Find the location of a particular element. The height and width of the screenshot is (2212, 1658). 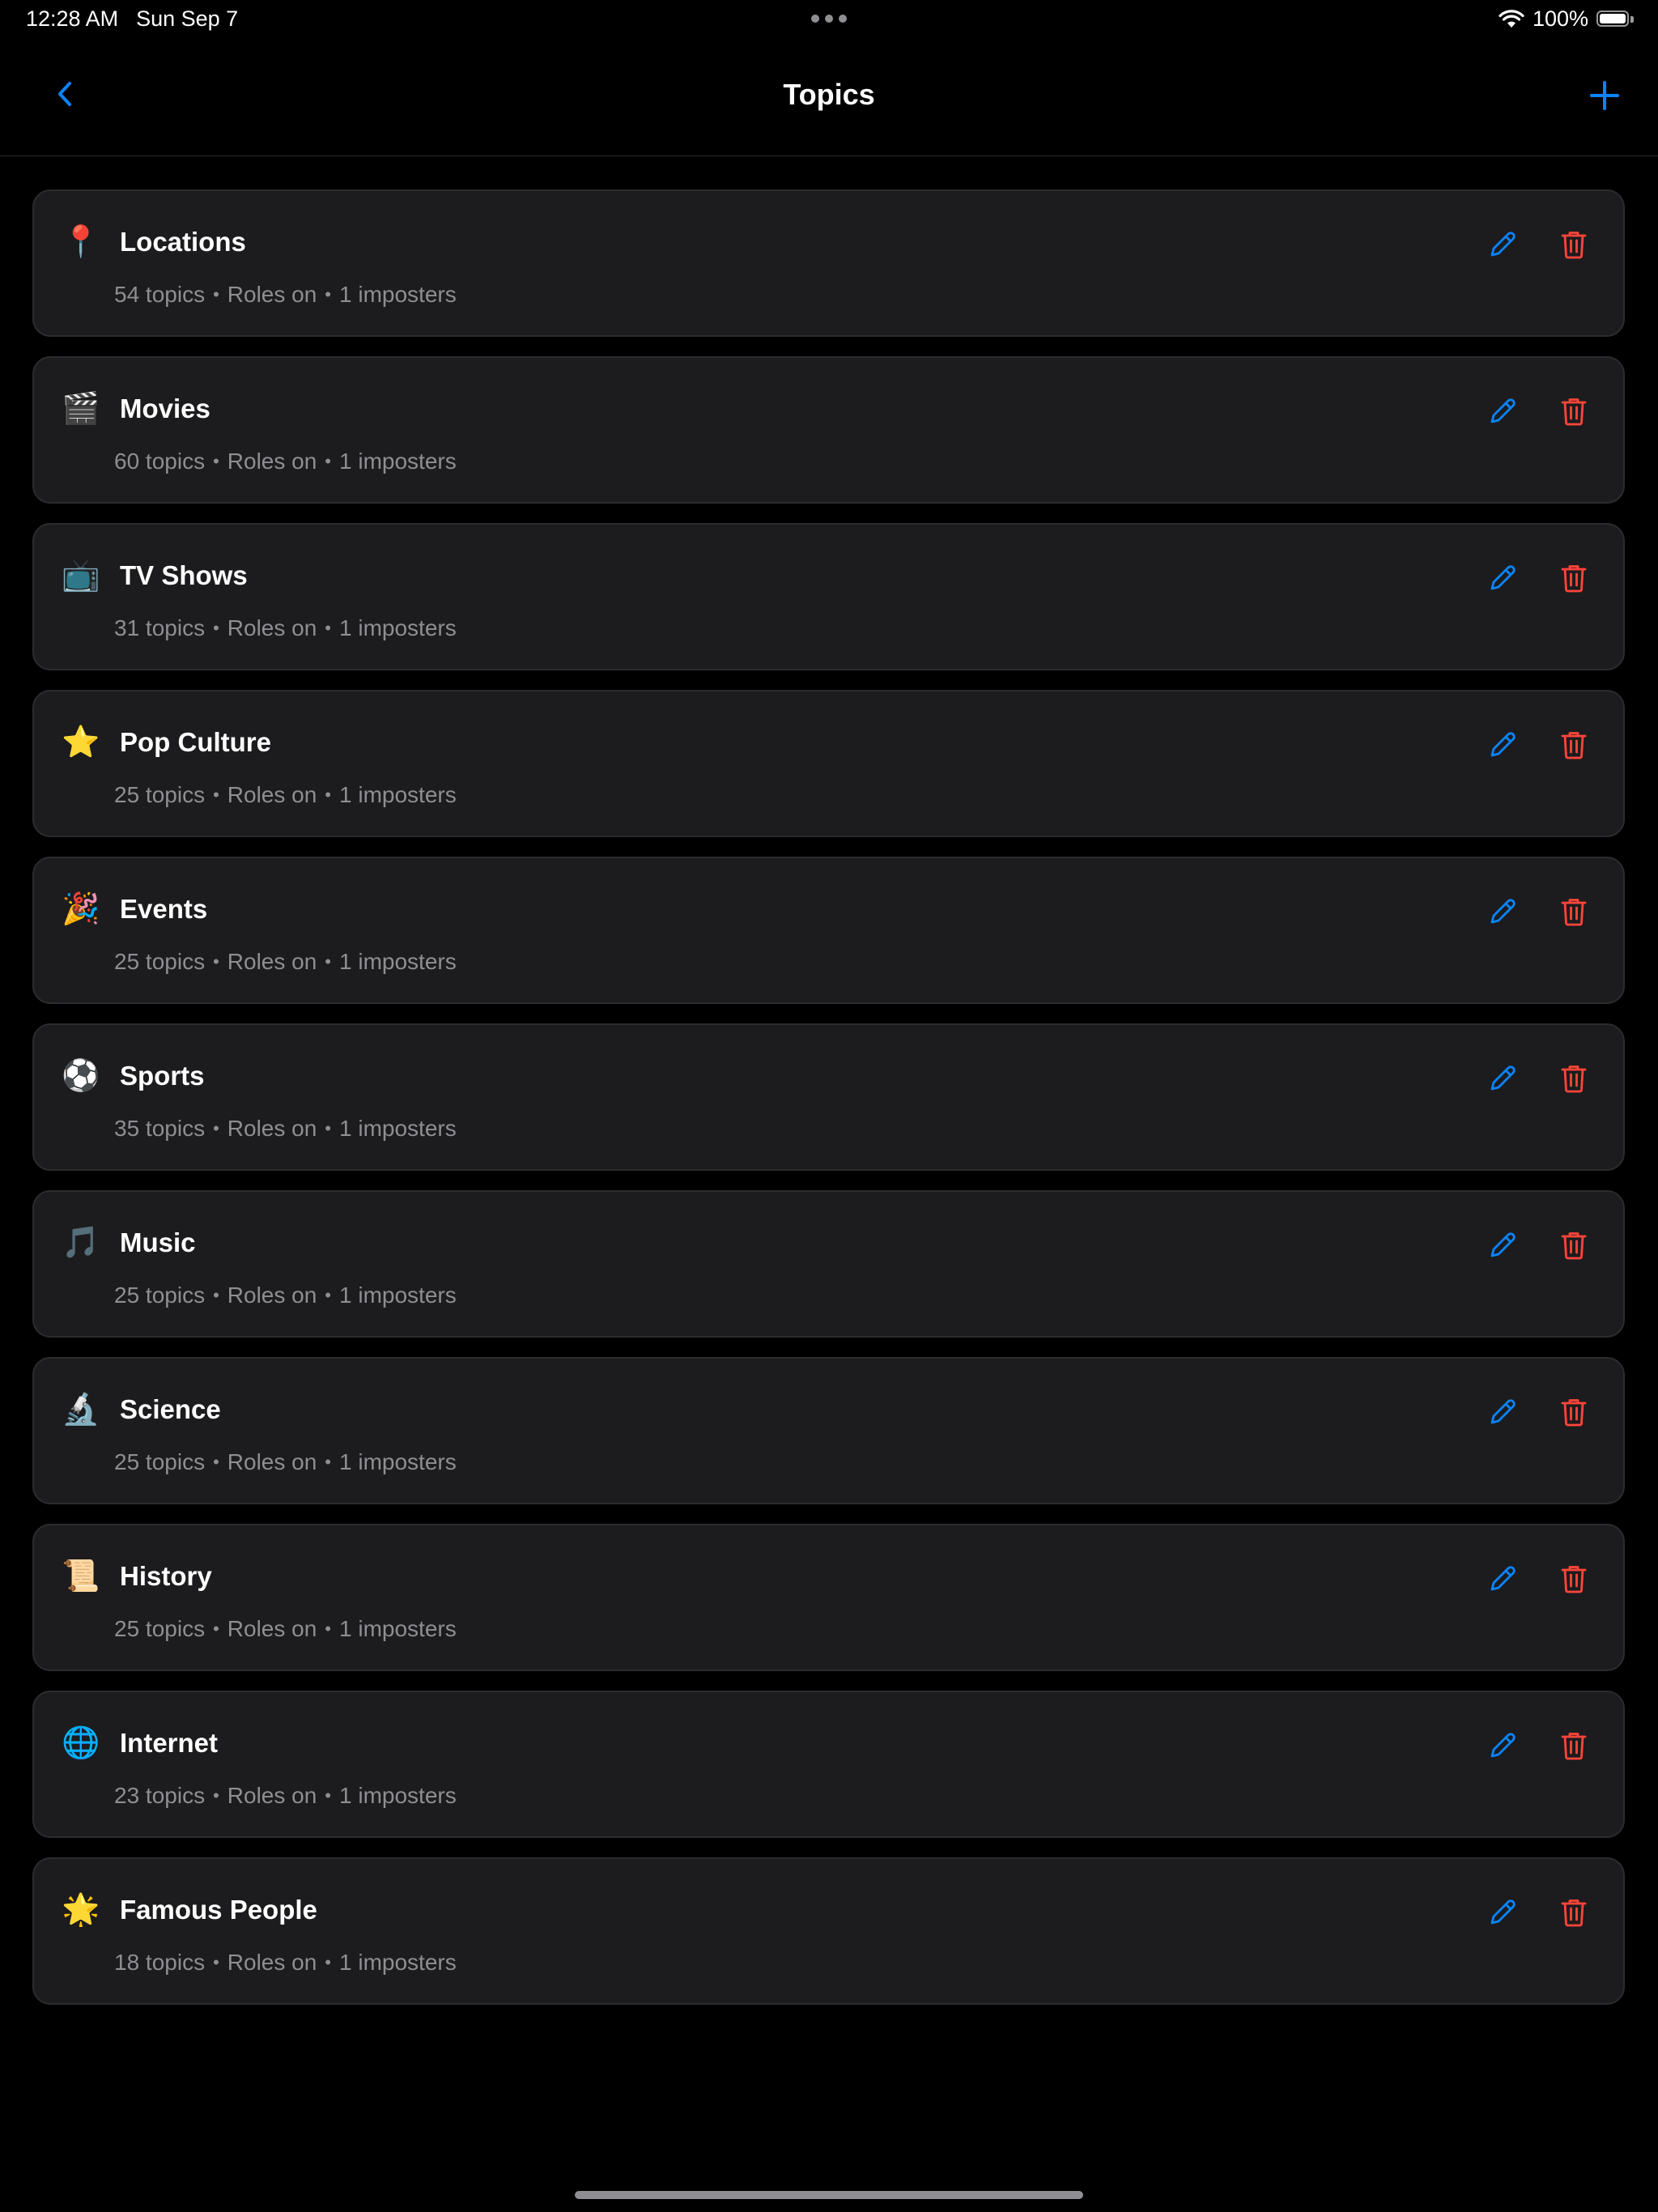

topic-meta: 54 topics • Roles on • 1 imposters is located at coordinates (285, 295).